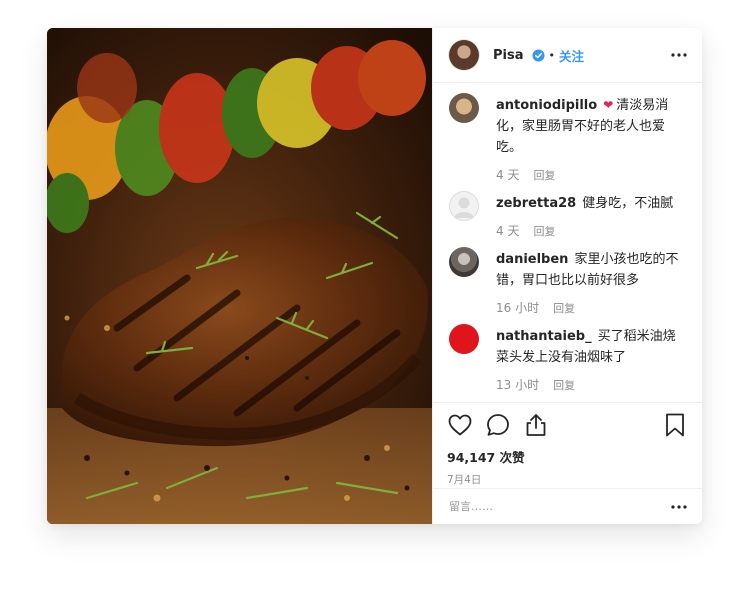 This screenshot has width=750, height=616. I want to click on commenter-username: zebretta28, so click(536, 203).